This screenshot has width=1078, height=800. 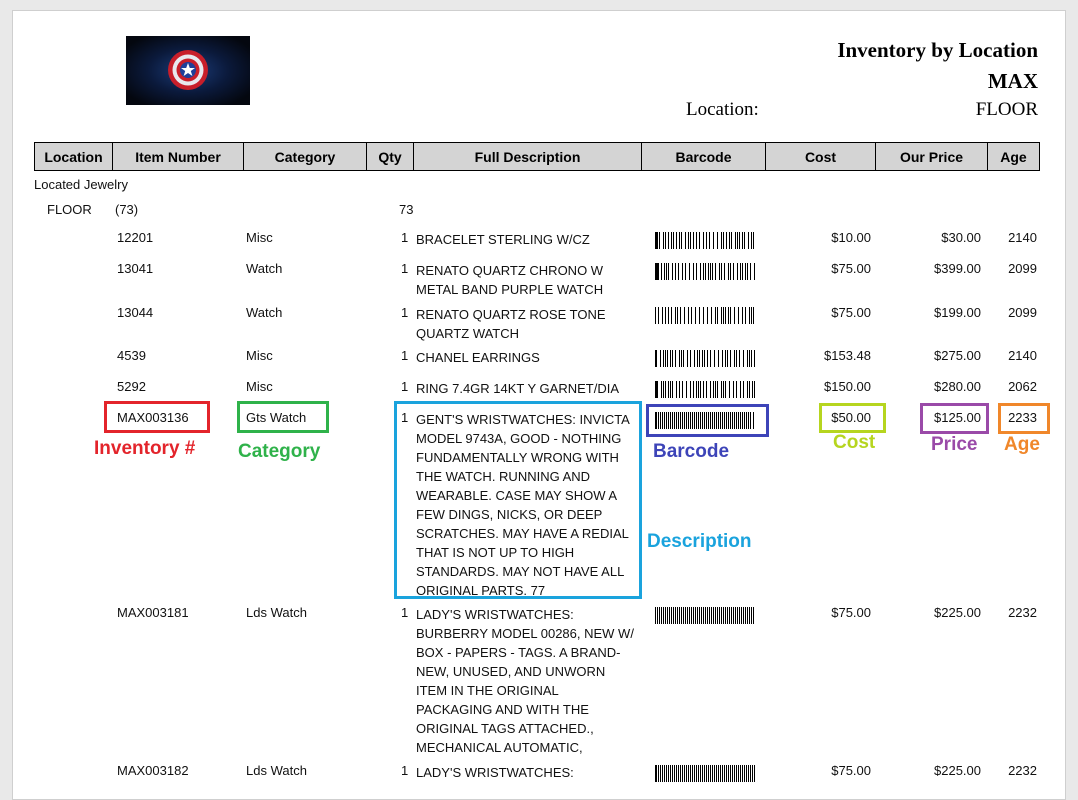 What do you see at coordinates (178, 156) in the screenshot?
I see `column-header-item-number: Item Number` at bounding box center [178, 156].